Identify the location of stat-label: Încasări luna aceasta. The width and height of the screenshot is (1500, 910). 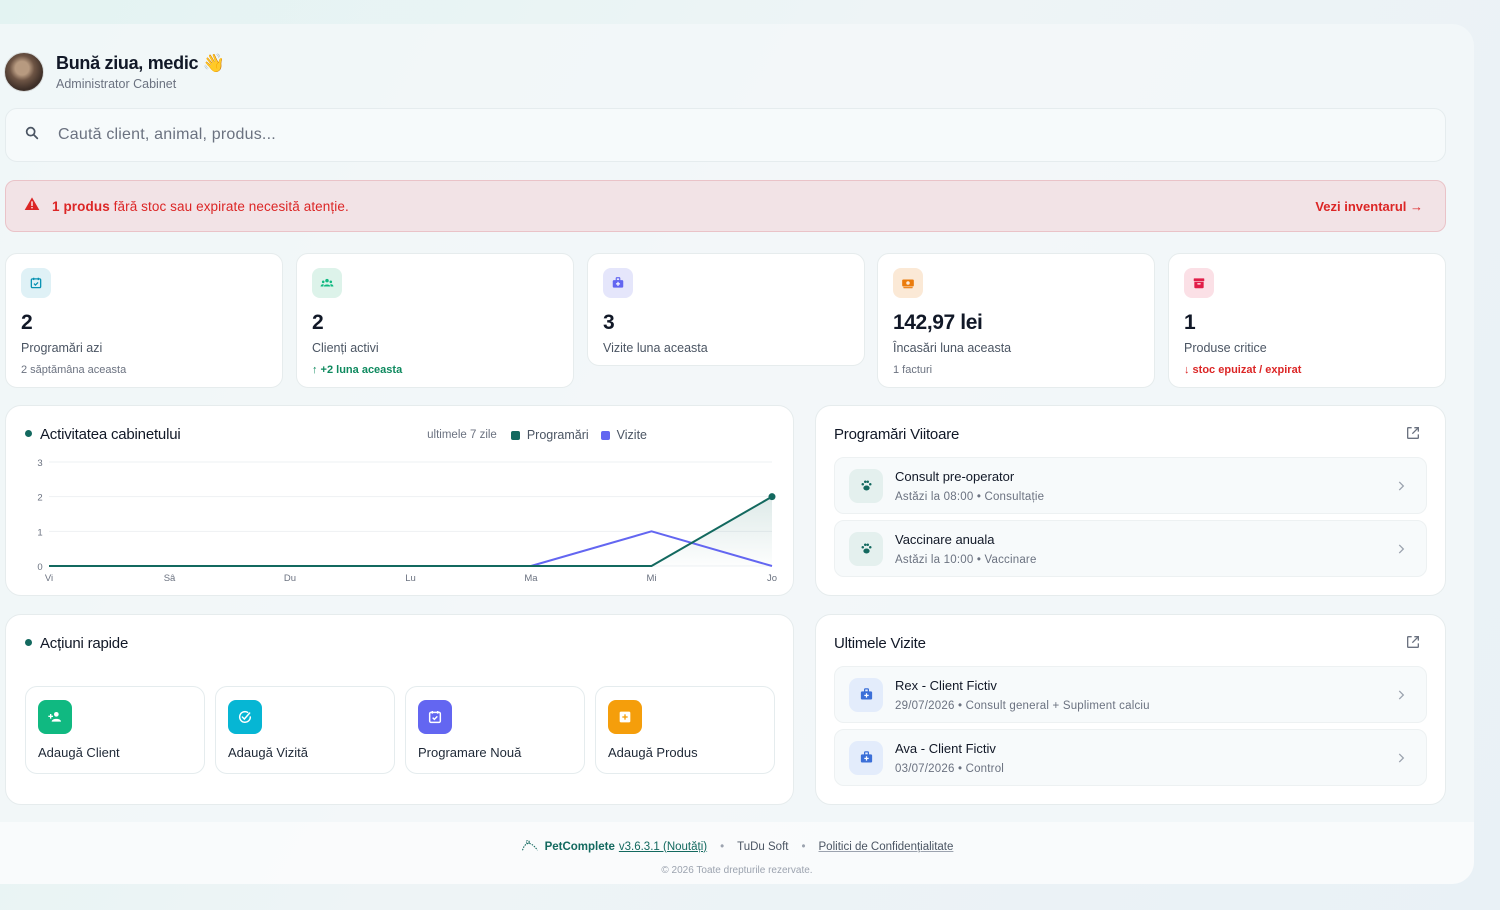
(952, 348).